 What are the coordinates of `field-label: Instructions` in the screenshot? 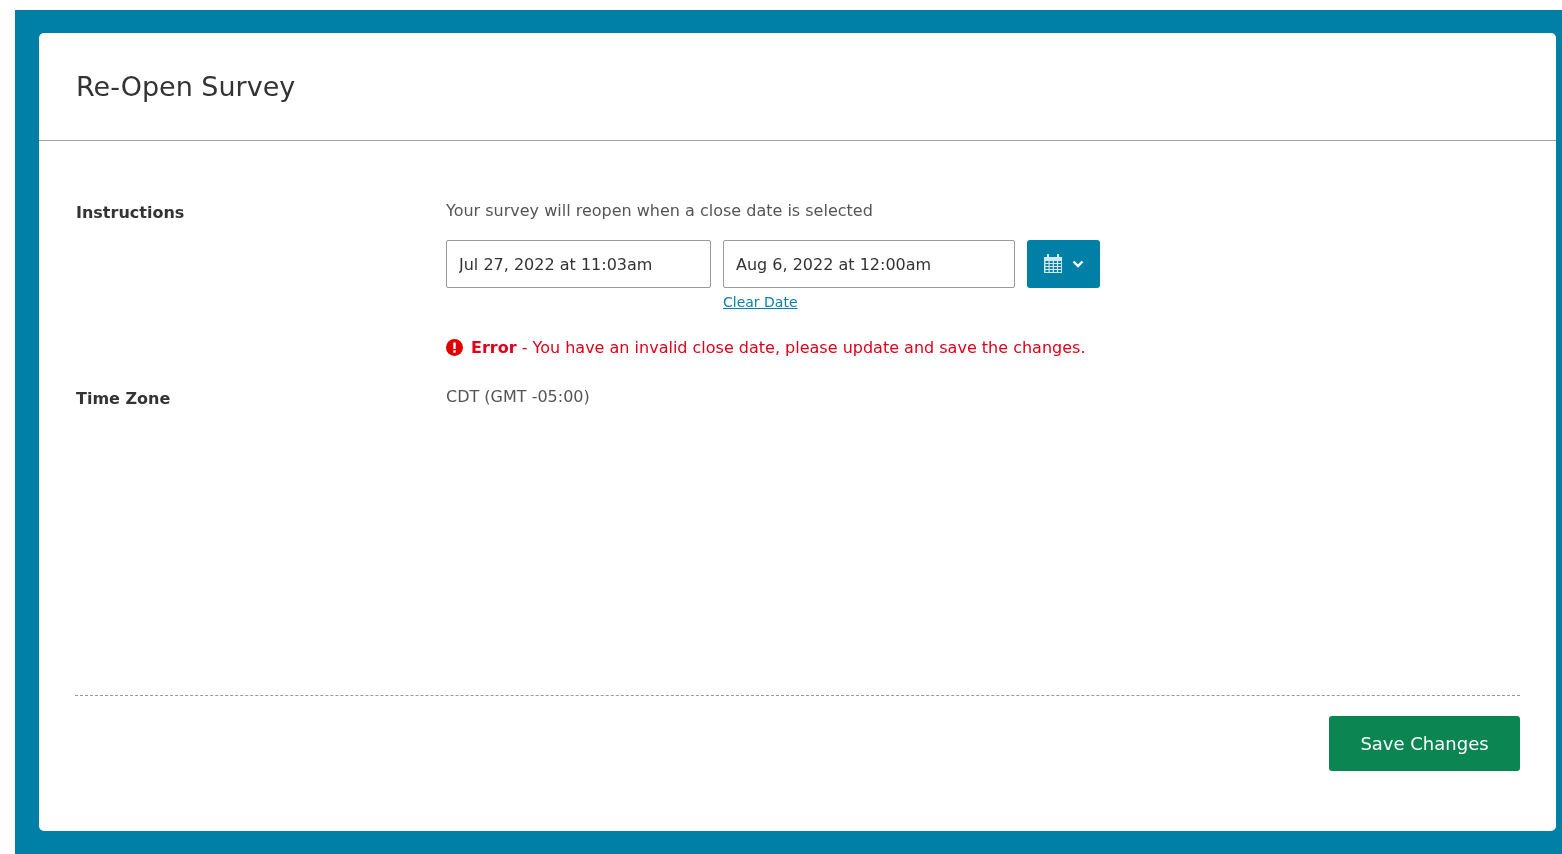 It's located at (131, 213).